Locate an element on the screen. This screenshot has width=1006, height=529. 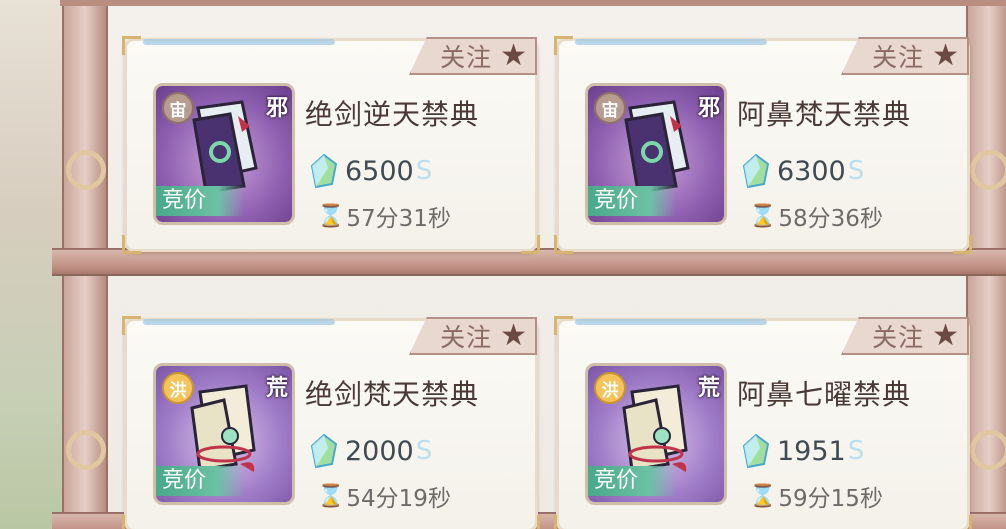
price-row: 6300 S is located at coordinates (803, 171).